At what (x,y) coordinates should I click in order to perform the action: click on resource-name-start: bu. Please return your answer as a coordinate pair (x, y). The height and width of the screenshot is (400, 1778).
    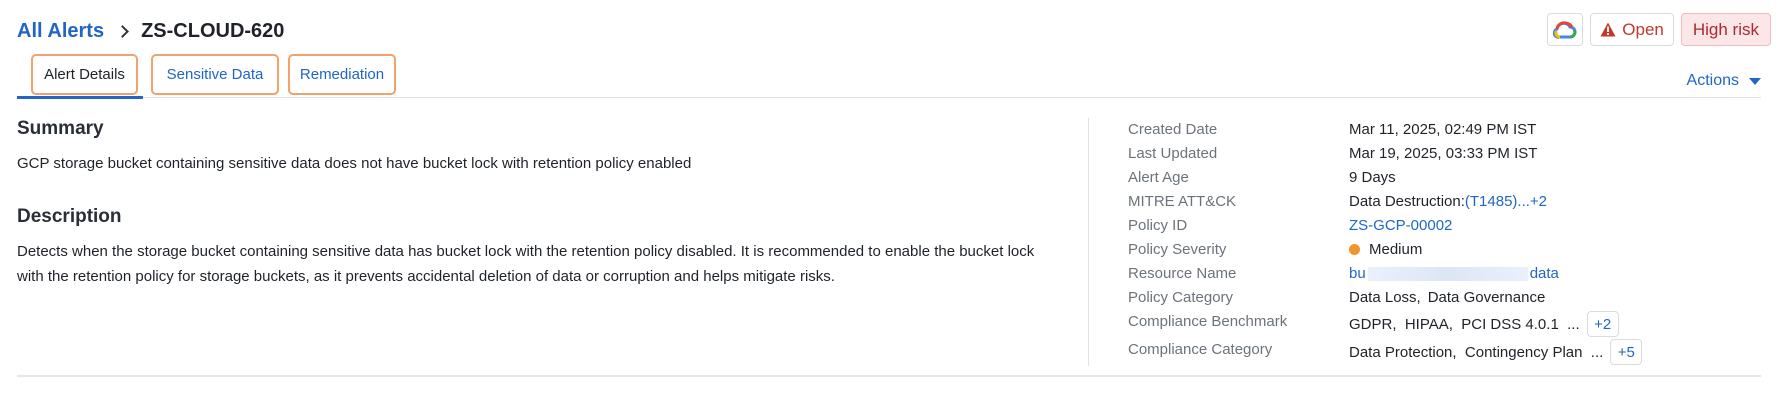
    Looking at the image, I should click on (1357, 273).